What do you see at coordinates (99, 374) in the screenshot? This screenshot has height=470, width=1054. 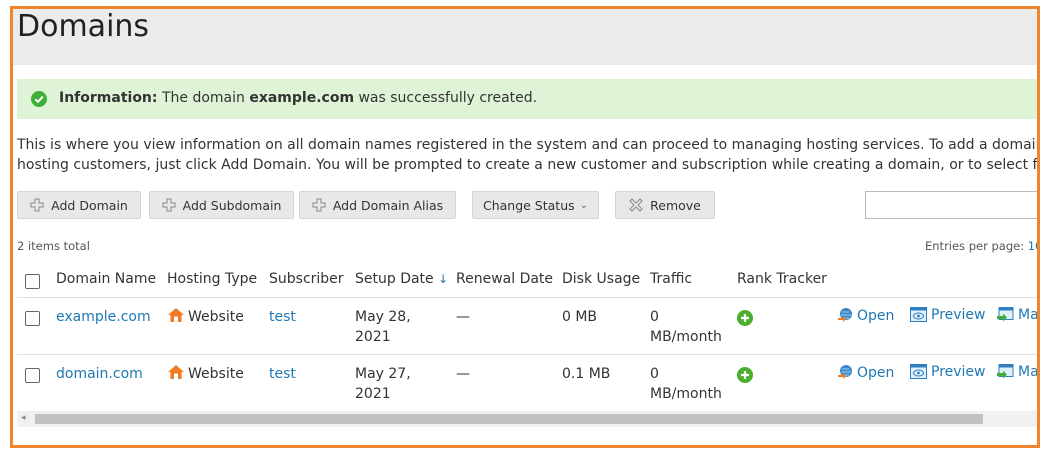 I see `domain-link: domain.com` at bounding box center [99, 374].